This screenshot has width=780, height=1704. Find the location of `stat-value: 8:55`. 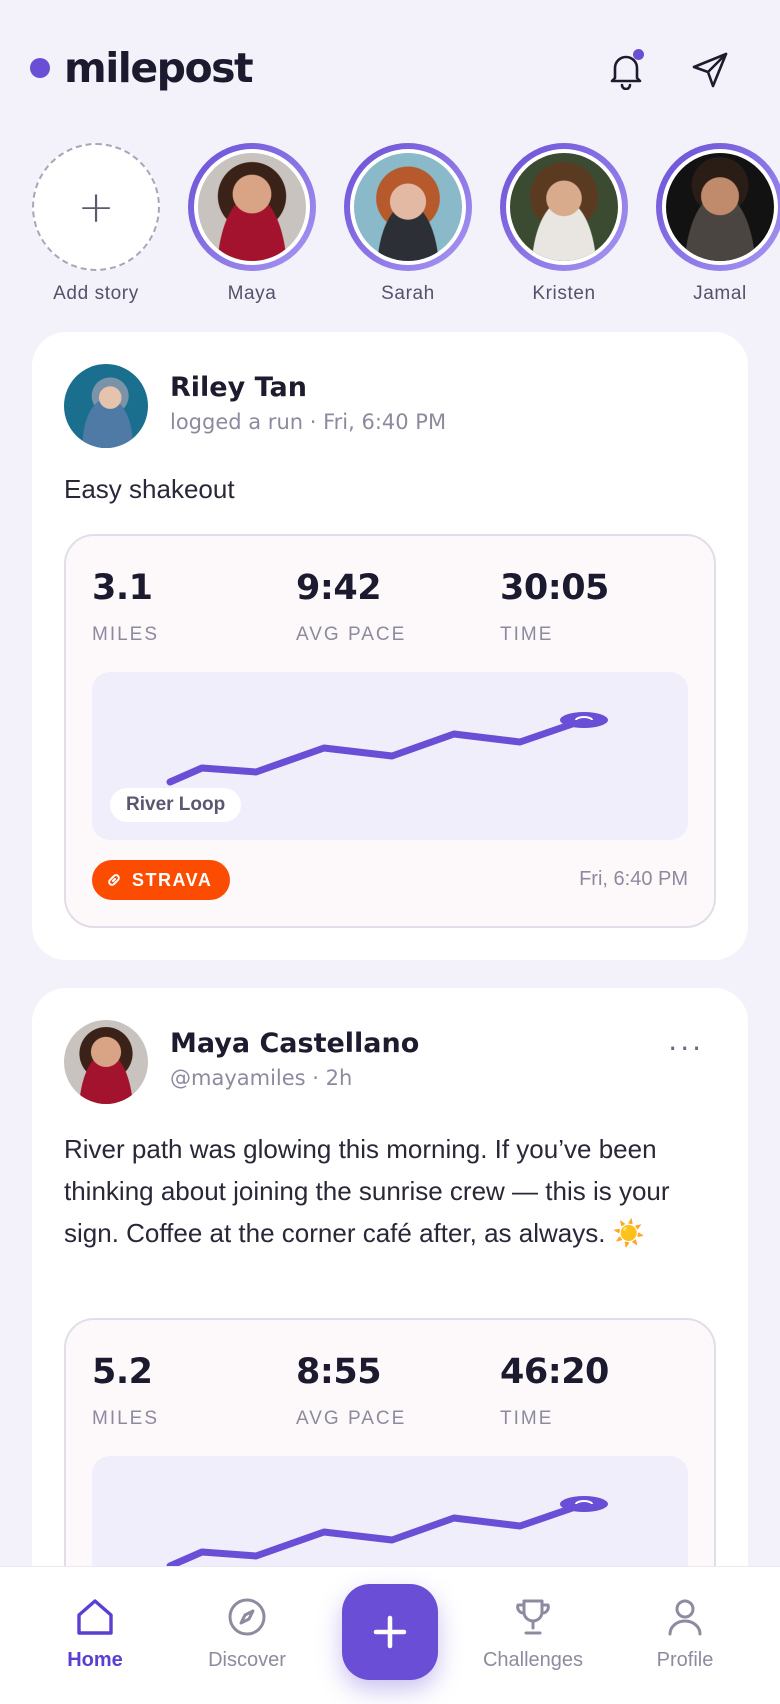

stat-value: 8:55 is located at coordinates (339, 1372).